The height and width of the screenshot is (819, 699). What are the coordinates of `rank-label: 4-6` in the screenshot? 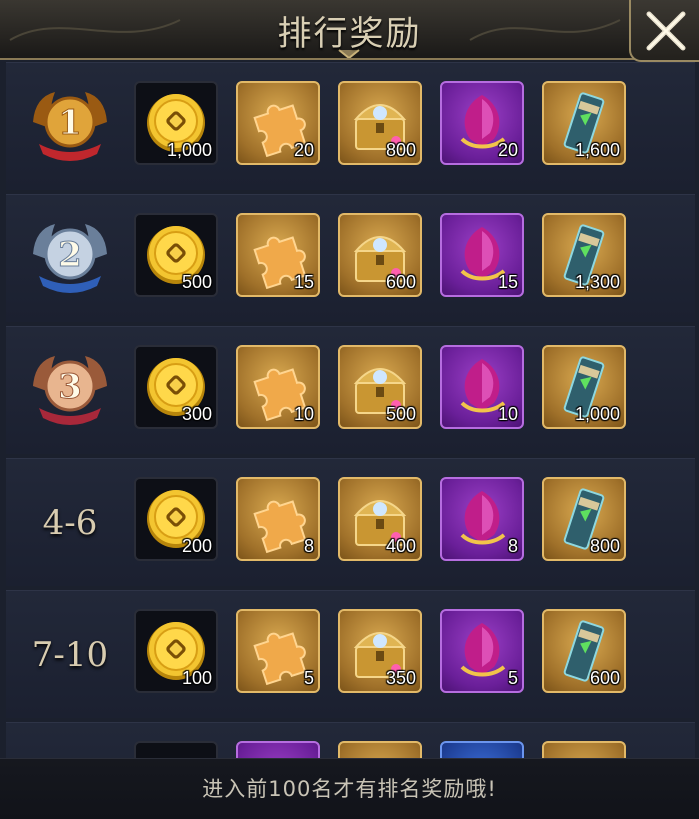 It's located at (70, 523).